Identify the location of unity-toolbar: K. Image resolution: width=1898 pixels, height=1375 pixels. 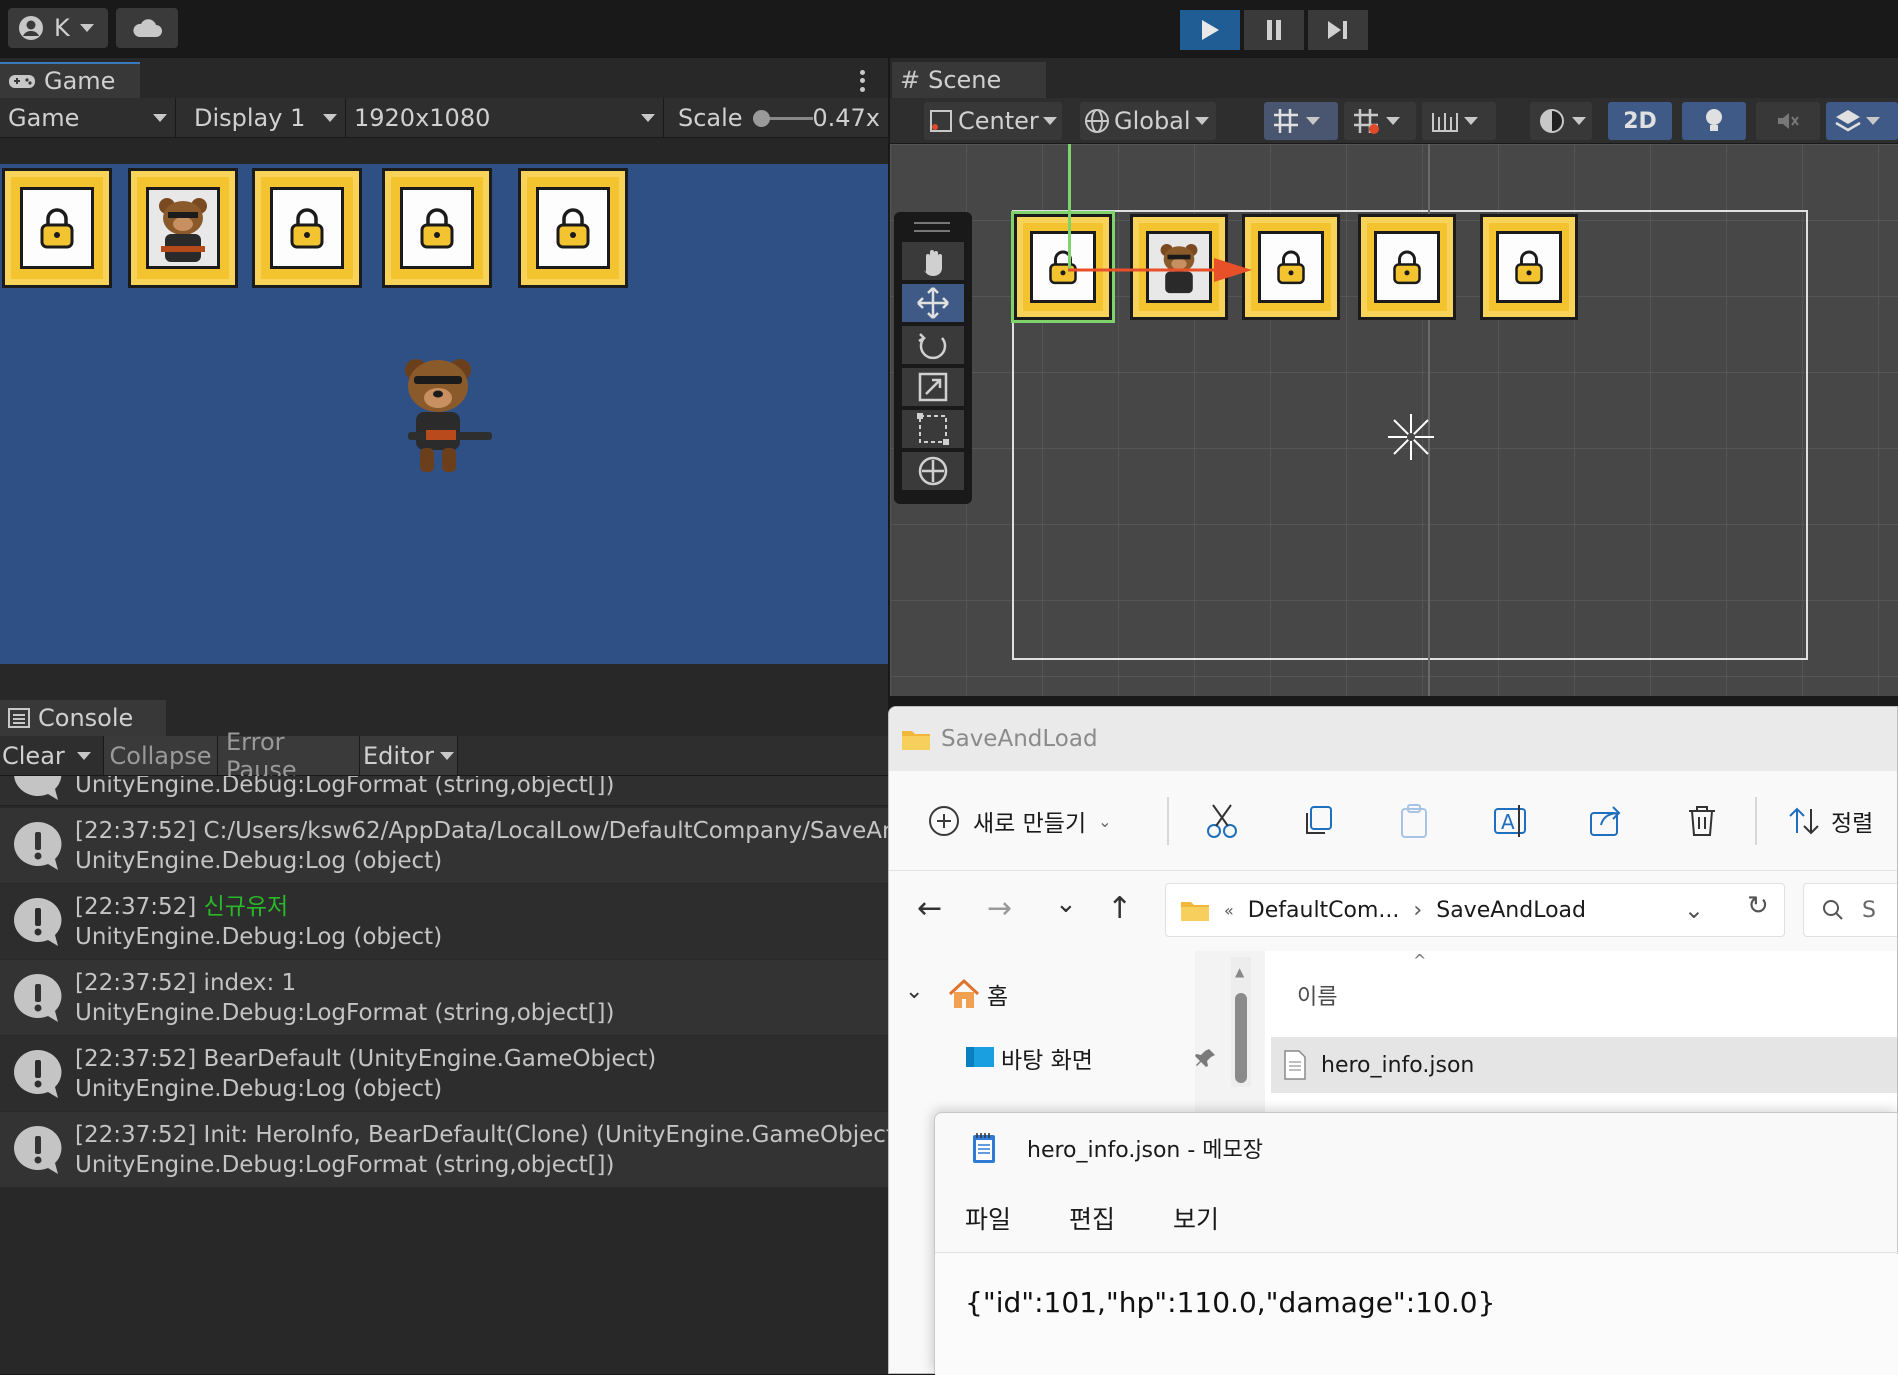
(949, 29).